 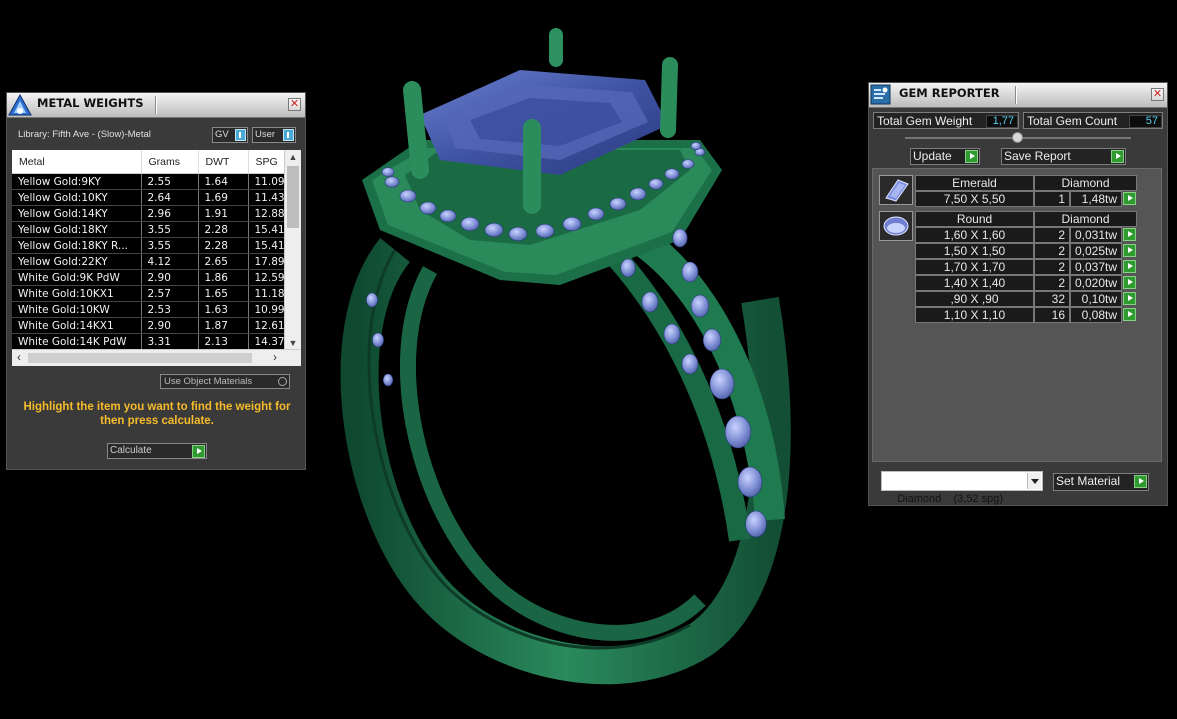 I want to click on metal-name-cell: White Gold:10KX1, so click(x=77, y=293).